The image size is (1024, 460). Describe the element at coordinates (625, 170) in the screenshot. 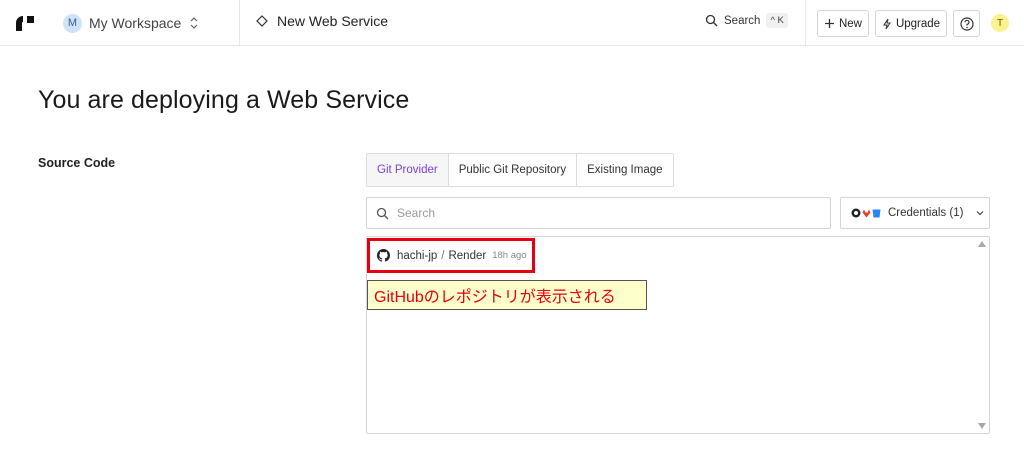

I see `tab-existing-image: Existing Image` at that location.